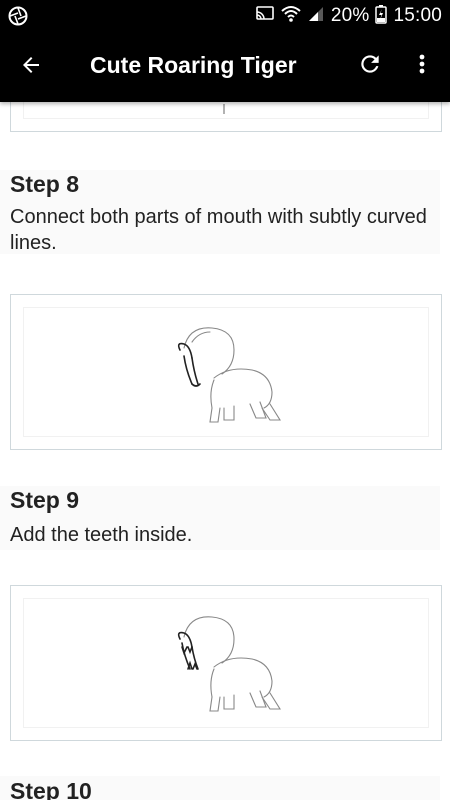 This screenshot has width=450, height=800. What do you see at coordinates (350, 15) in the screenshot?
I see `battery-percent: 20%` at bounding box center [350, 15].